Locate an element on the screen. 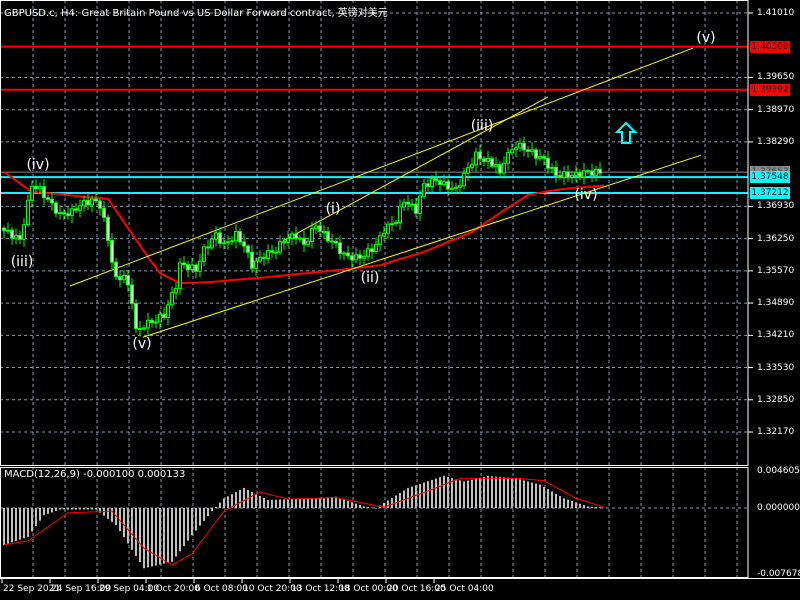 The height and width of the screenshot is (600, 800). price-tick-label: 1.41010 is located at coordinates (776, 13).